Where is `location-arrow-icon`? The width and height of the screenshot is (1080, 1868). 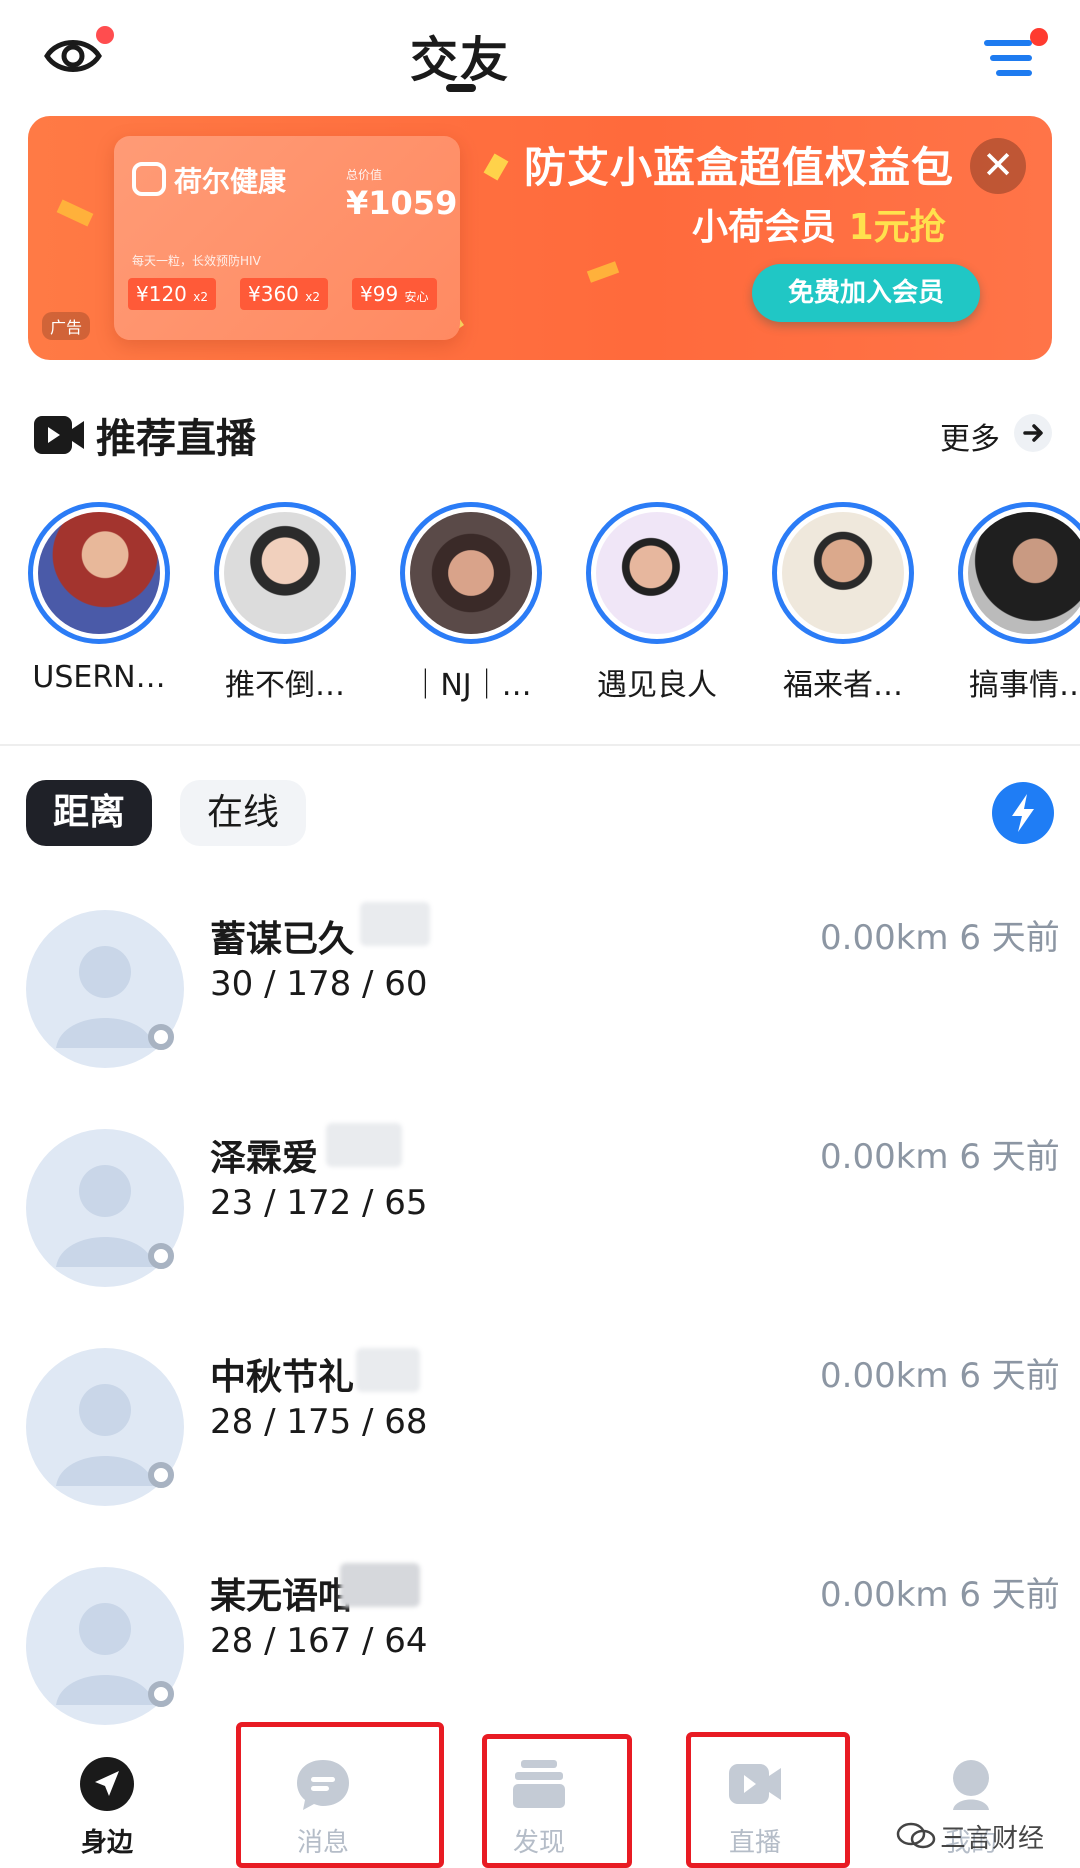
location-arrow-icon is located at coordinates (107, 1784).